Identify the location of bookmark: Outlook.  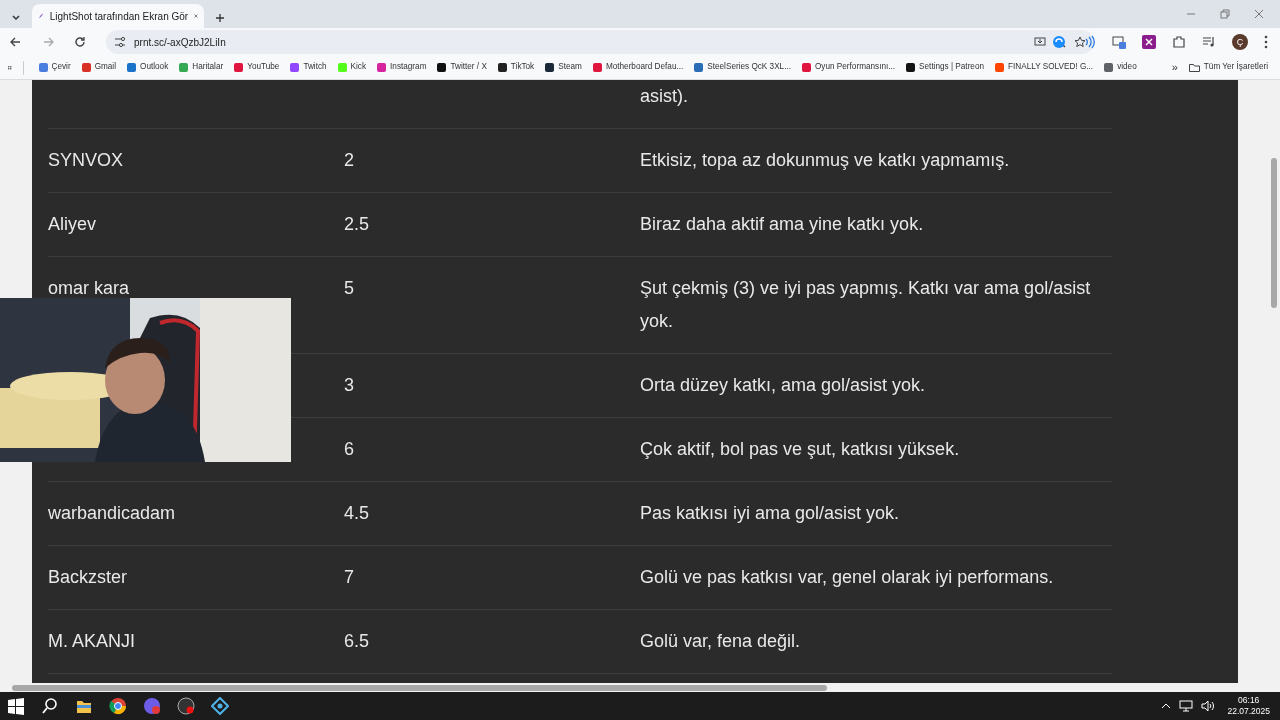
(148, 67).